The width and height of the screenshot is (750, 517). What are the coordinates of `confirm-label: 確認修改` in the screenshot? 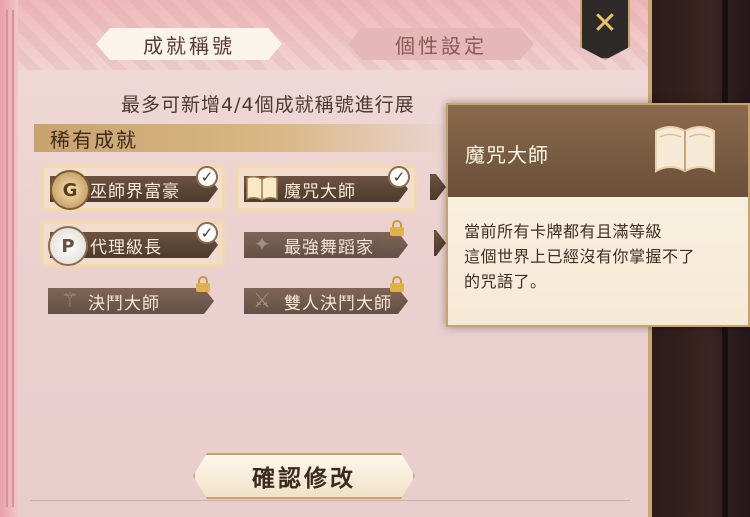 It's located at (304, 479).